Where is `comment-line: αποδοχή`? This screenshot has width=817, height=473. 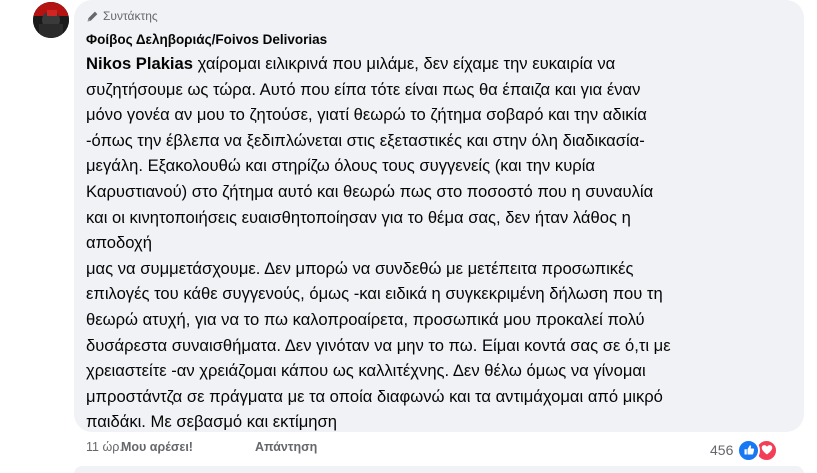
comment-line: αποδοχή is located at coordinates (119, 243).